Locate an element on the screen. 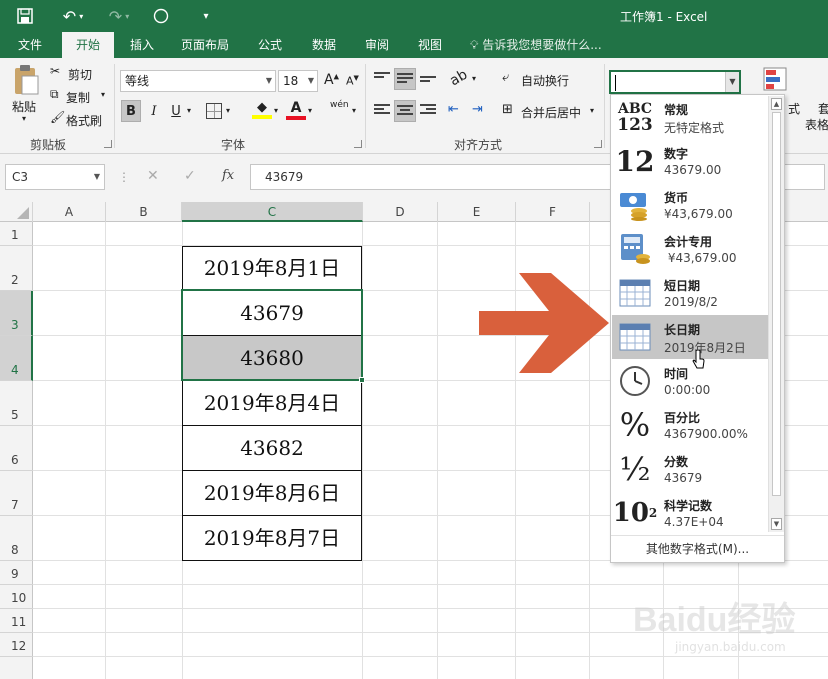 This screenshot has height=679, width=828. clipboard-launcher-icon is located at coordinates (108, 144).